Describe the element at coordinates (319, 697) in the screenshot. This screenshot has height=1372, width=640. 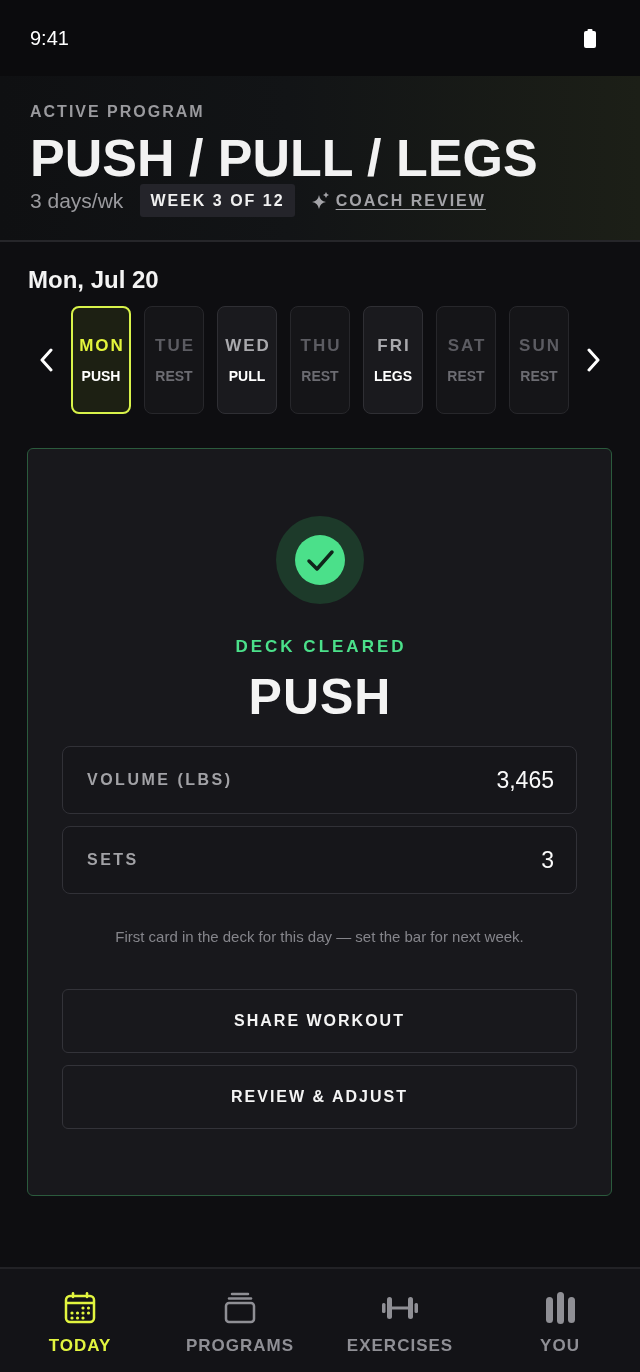
I see `workout-title: PUSH` at that location.